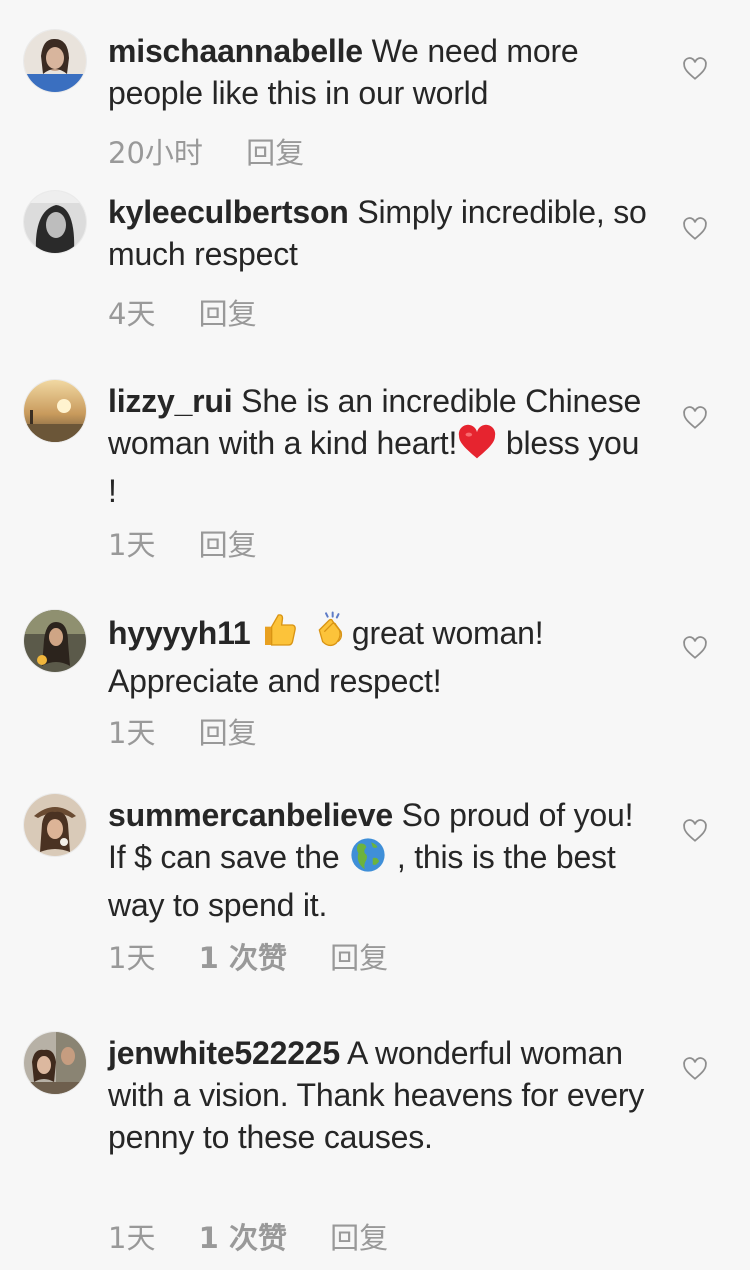  Describe the element at coordinates (368, 860) in the screenshot. I see `globe-americas-emoji` at that location.